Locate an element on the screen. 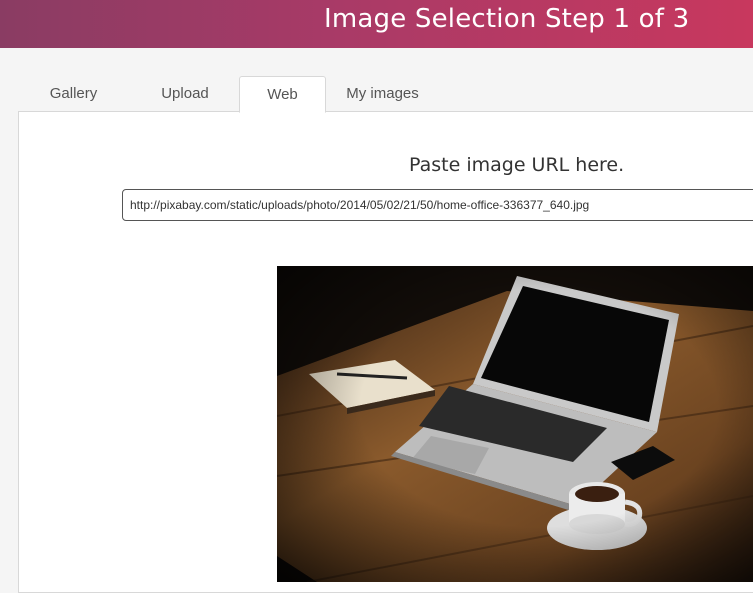 This screenshot has width=753, height=593. tab-bar: Gallery Upload Web My images is located at coordinates (385, 94).